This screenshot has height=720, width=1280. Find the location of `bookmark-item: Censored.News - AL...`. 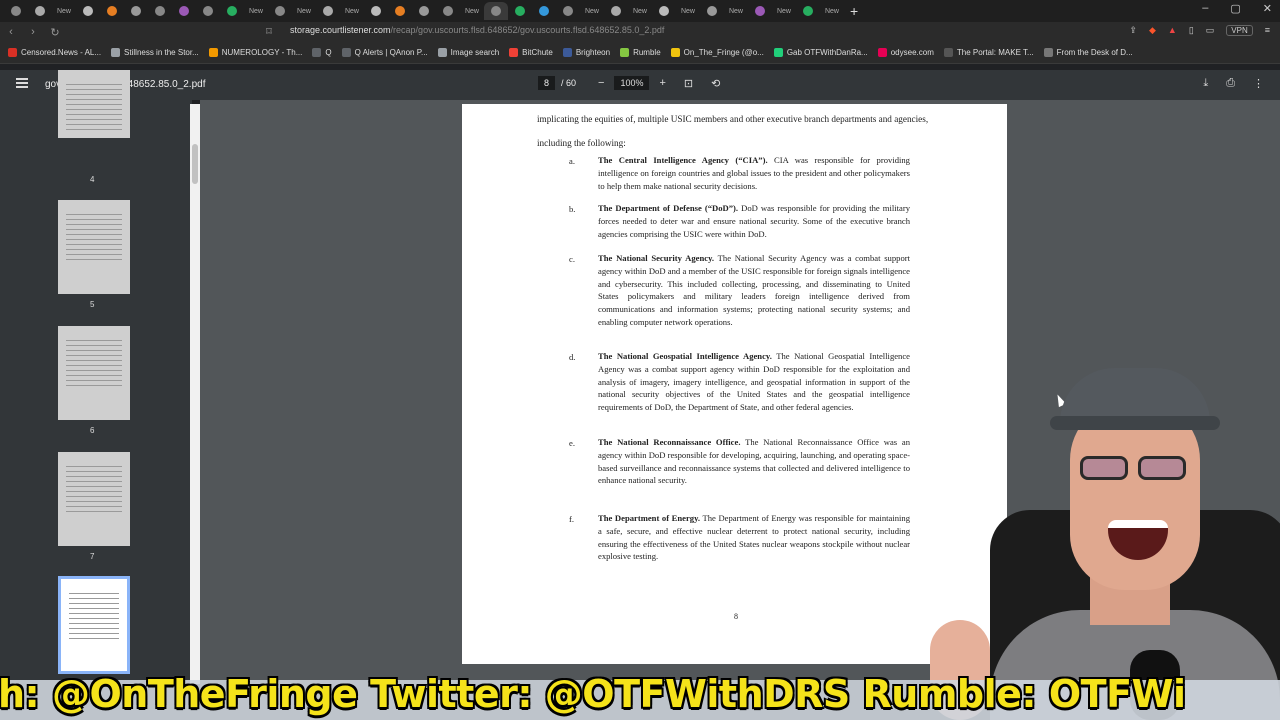

bookmark-item: Censored.News - AL... is located at coordinates (54, 52).